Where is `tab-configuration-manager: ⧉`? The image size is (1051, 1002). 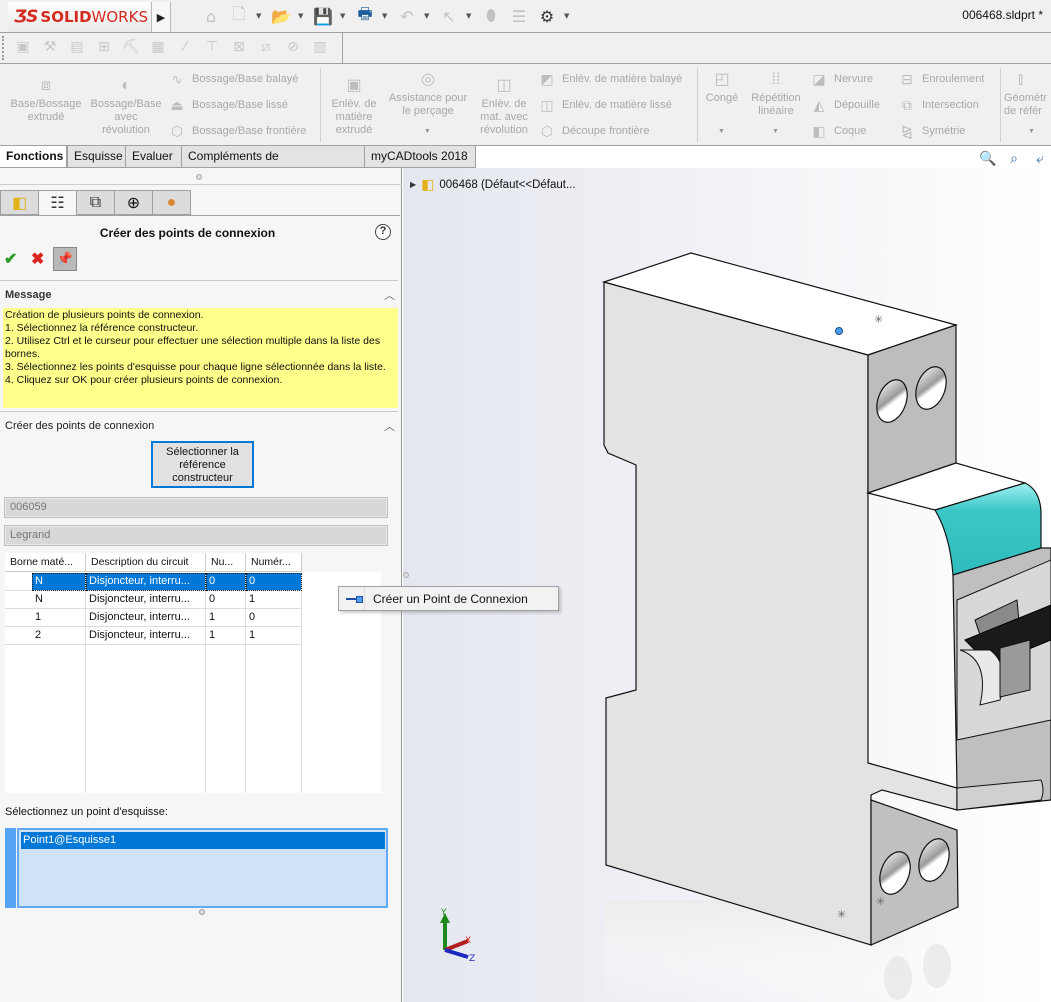 tab-configuration-manager: ⧉ is located at coordinates (95, 202).